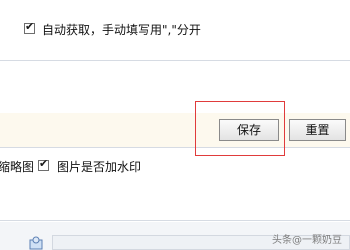 The width and height of the screenshot is (350, 250). Describe the element at coordinates (36, 243) in the screenshot. I see `editor-icon` at that location.